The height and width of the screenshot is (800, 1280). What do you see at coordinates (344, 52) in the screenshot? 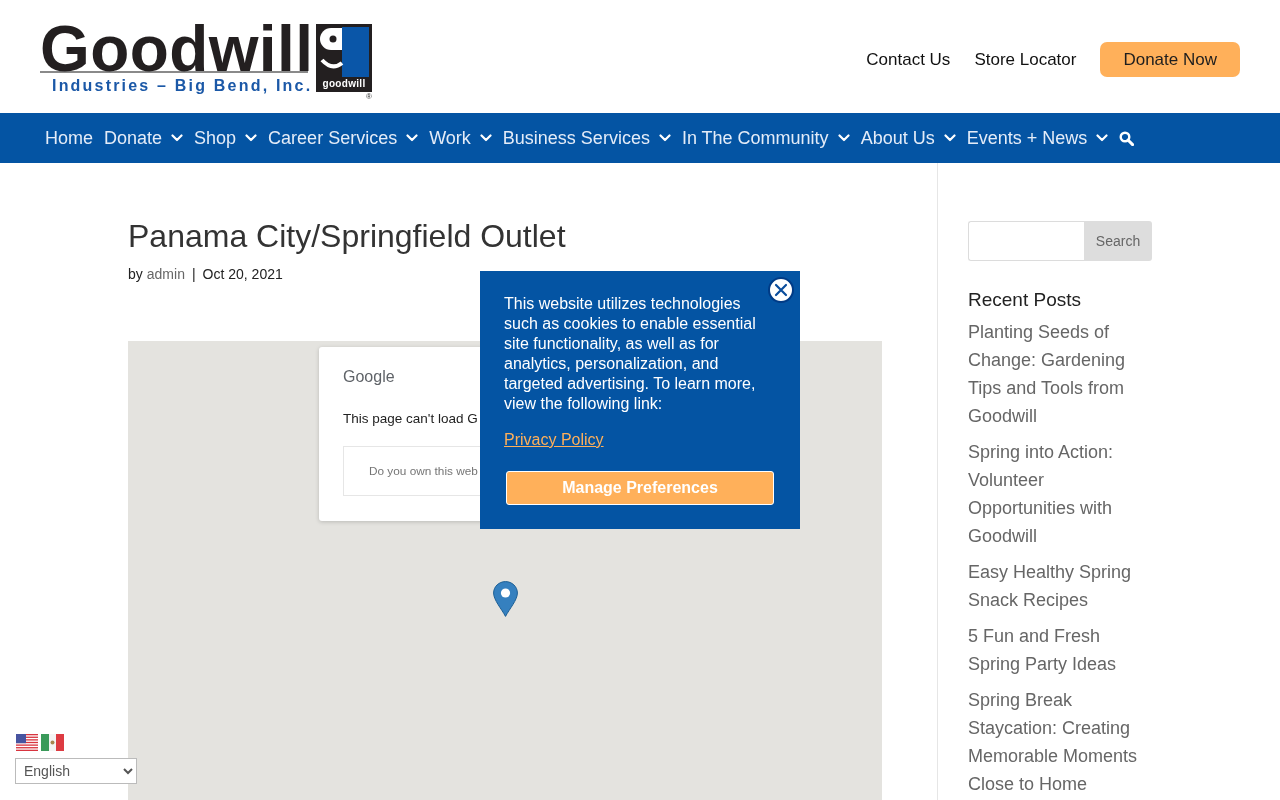
I see `smiling-g-logo-icon` at bounding box center [344, 52].